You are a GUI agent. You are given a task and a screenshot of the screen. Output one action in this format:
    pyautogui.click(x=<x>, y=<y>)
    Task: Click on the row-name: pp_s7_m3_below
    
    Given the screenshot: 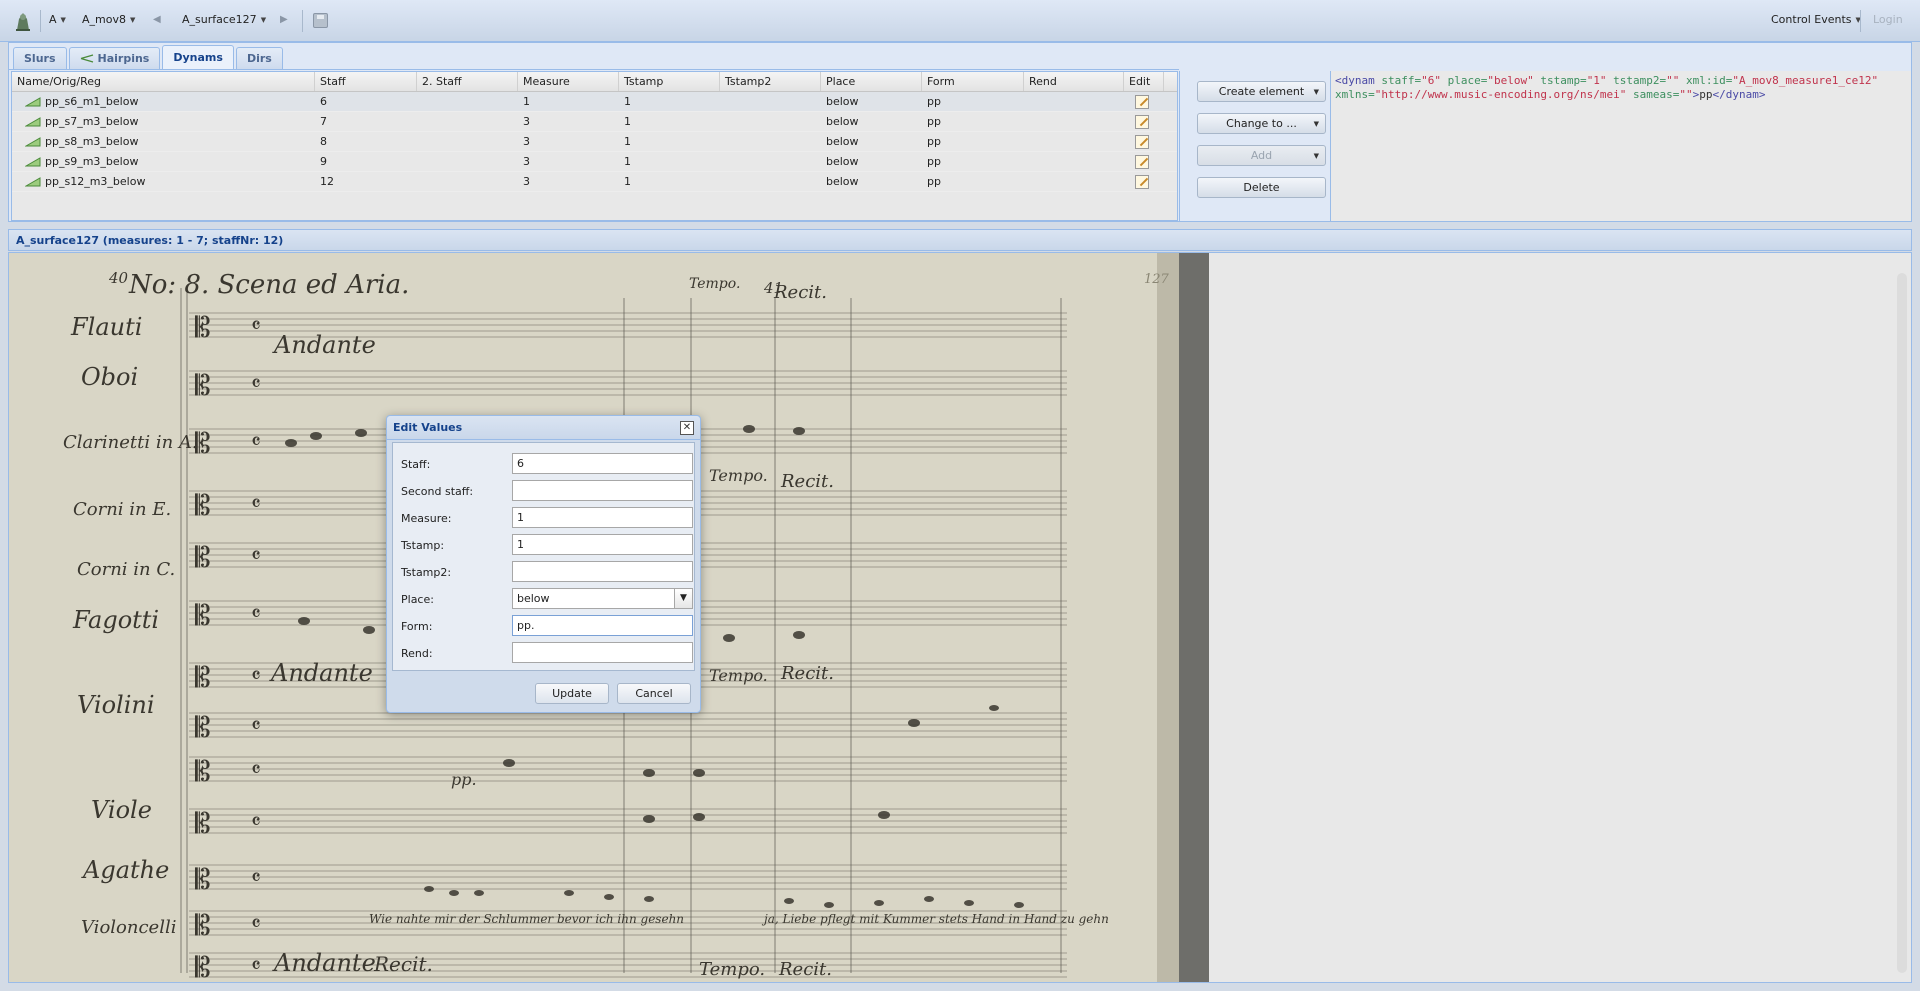 What is the action you would take?
    pyautogui.click(x=92, y=121)
    